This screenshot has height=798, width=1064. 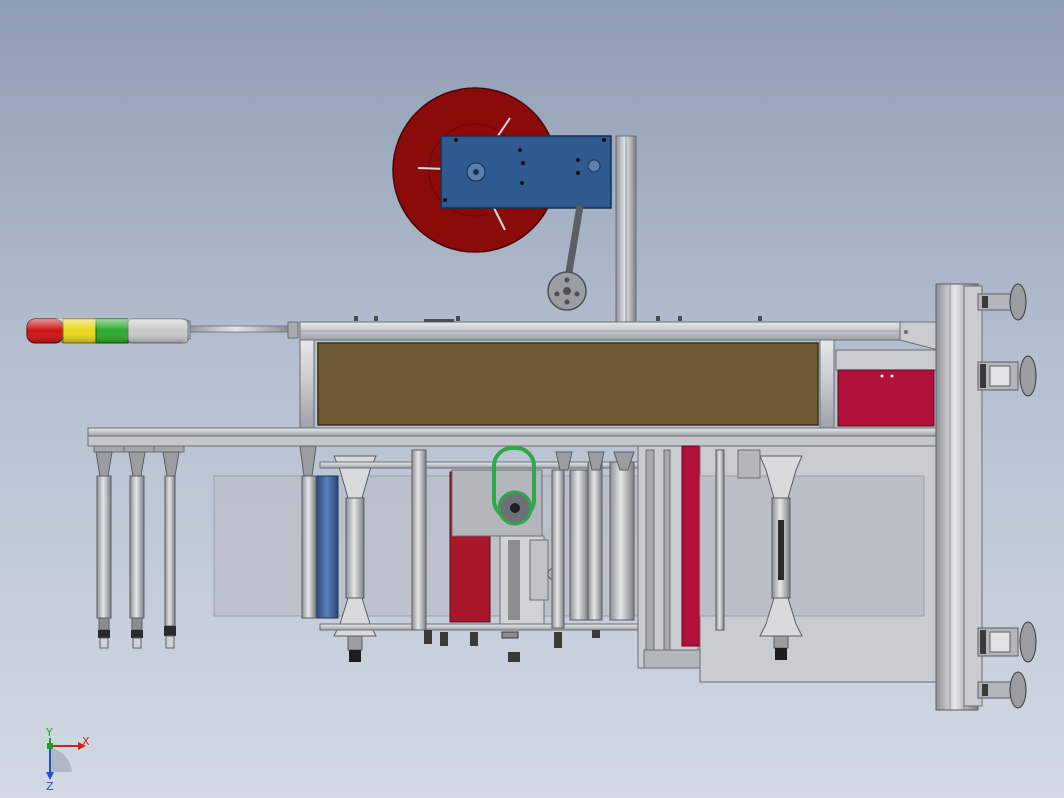 I want to click on y-axis-label: Y, so click(x=49, y=732).